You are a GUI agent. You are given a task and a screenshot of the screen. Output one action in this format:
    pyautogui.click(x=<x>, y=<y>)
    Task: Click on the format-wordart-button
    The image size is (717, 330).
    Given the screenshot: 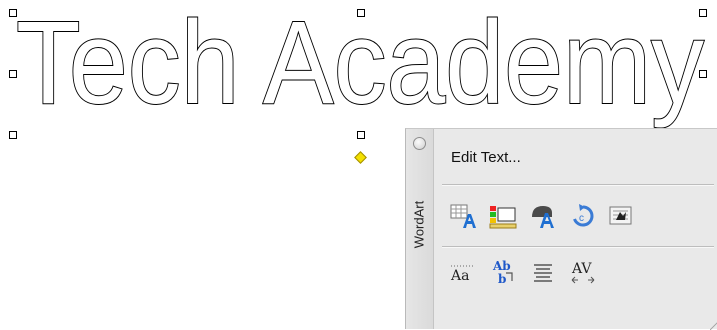 What is the action you would take?
    pyautogui.click(x=503, y=216)
    